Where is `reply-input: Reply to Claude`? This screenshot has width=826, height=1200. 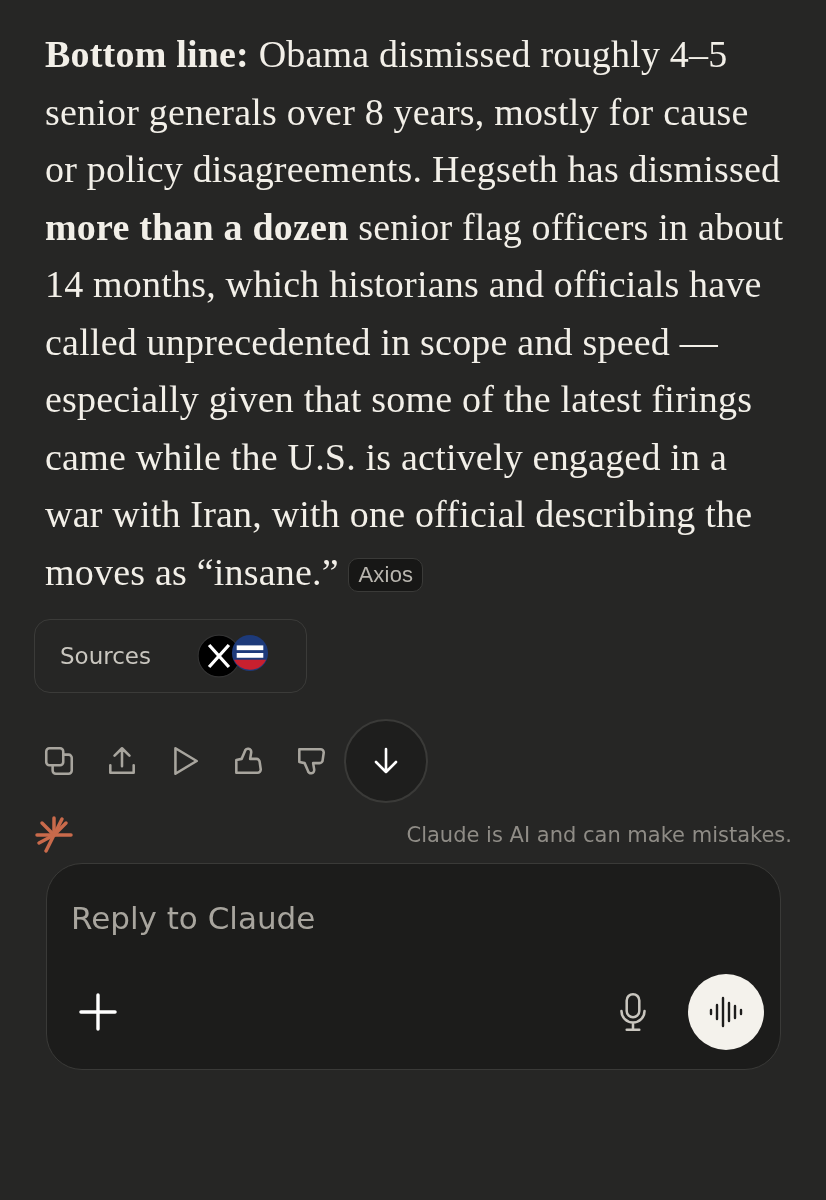 reply-input: Reply to Claude is located at coordinates (271, 918).